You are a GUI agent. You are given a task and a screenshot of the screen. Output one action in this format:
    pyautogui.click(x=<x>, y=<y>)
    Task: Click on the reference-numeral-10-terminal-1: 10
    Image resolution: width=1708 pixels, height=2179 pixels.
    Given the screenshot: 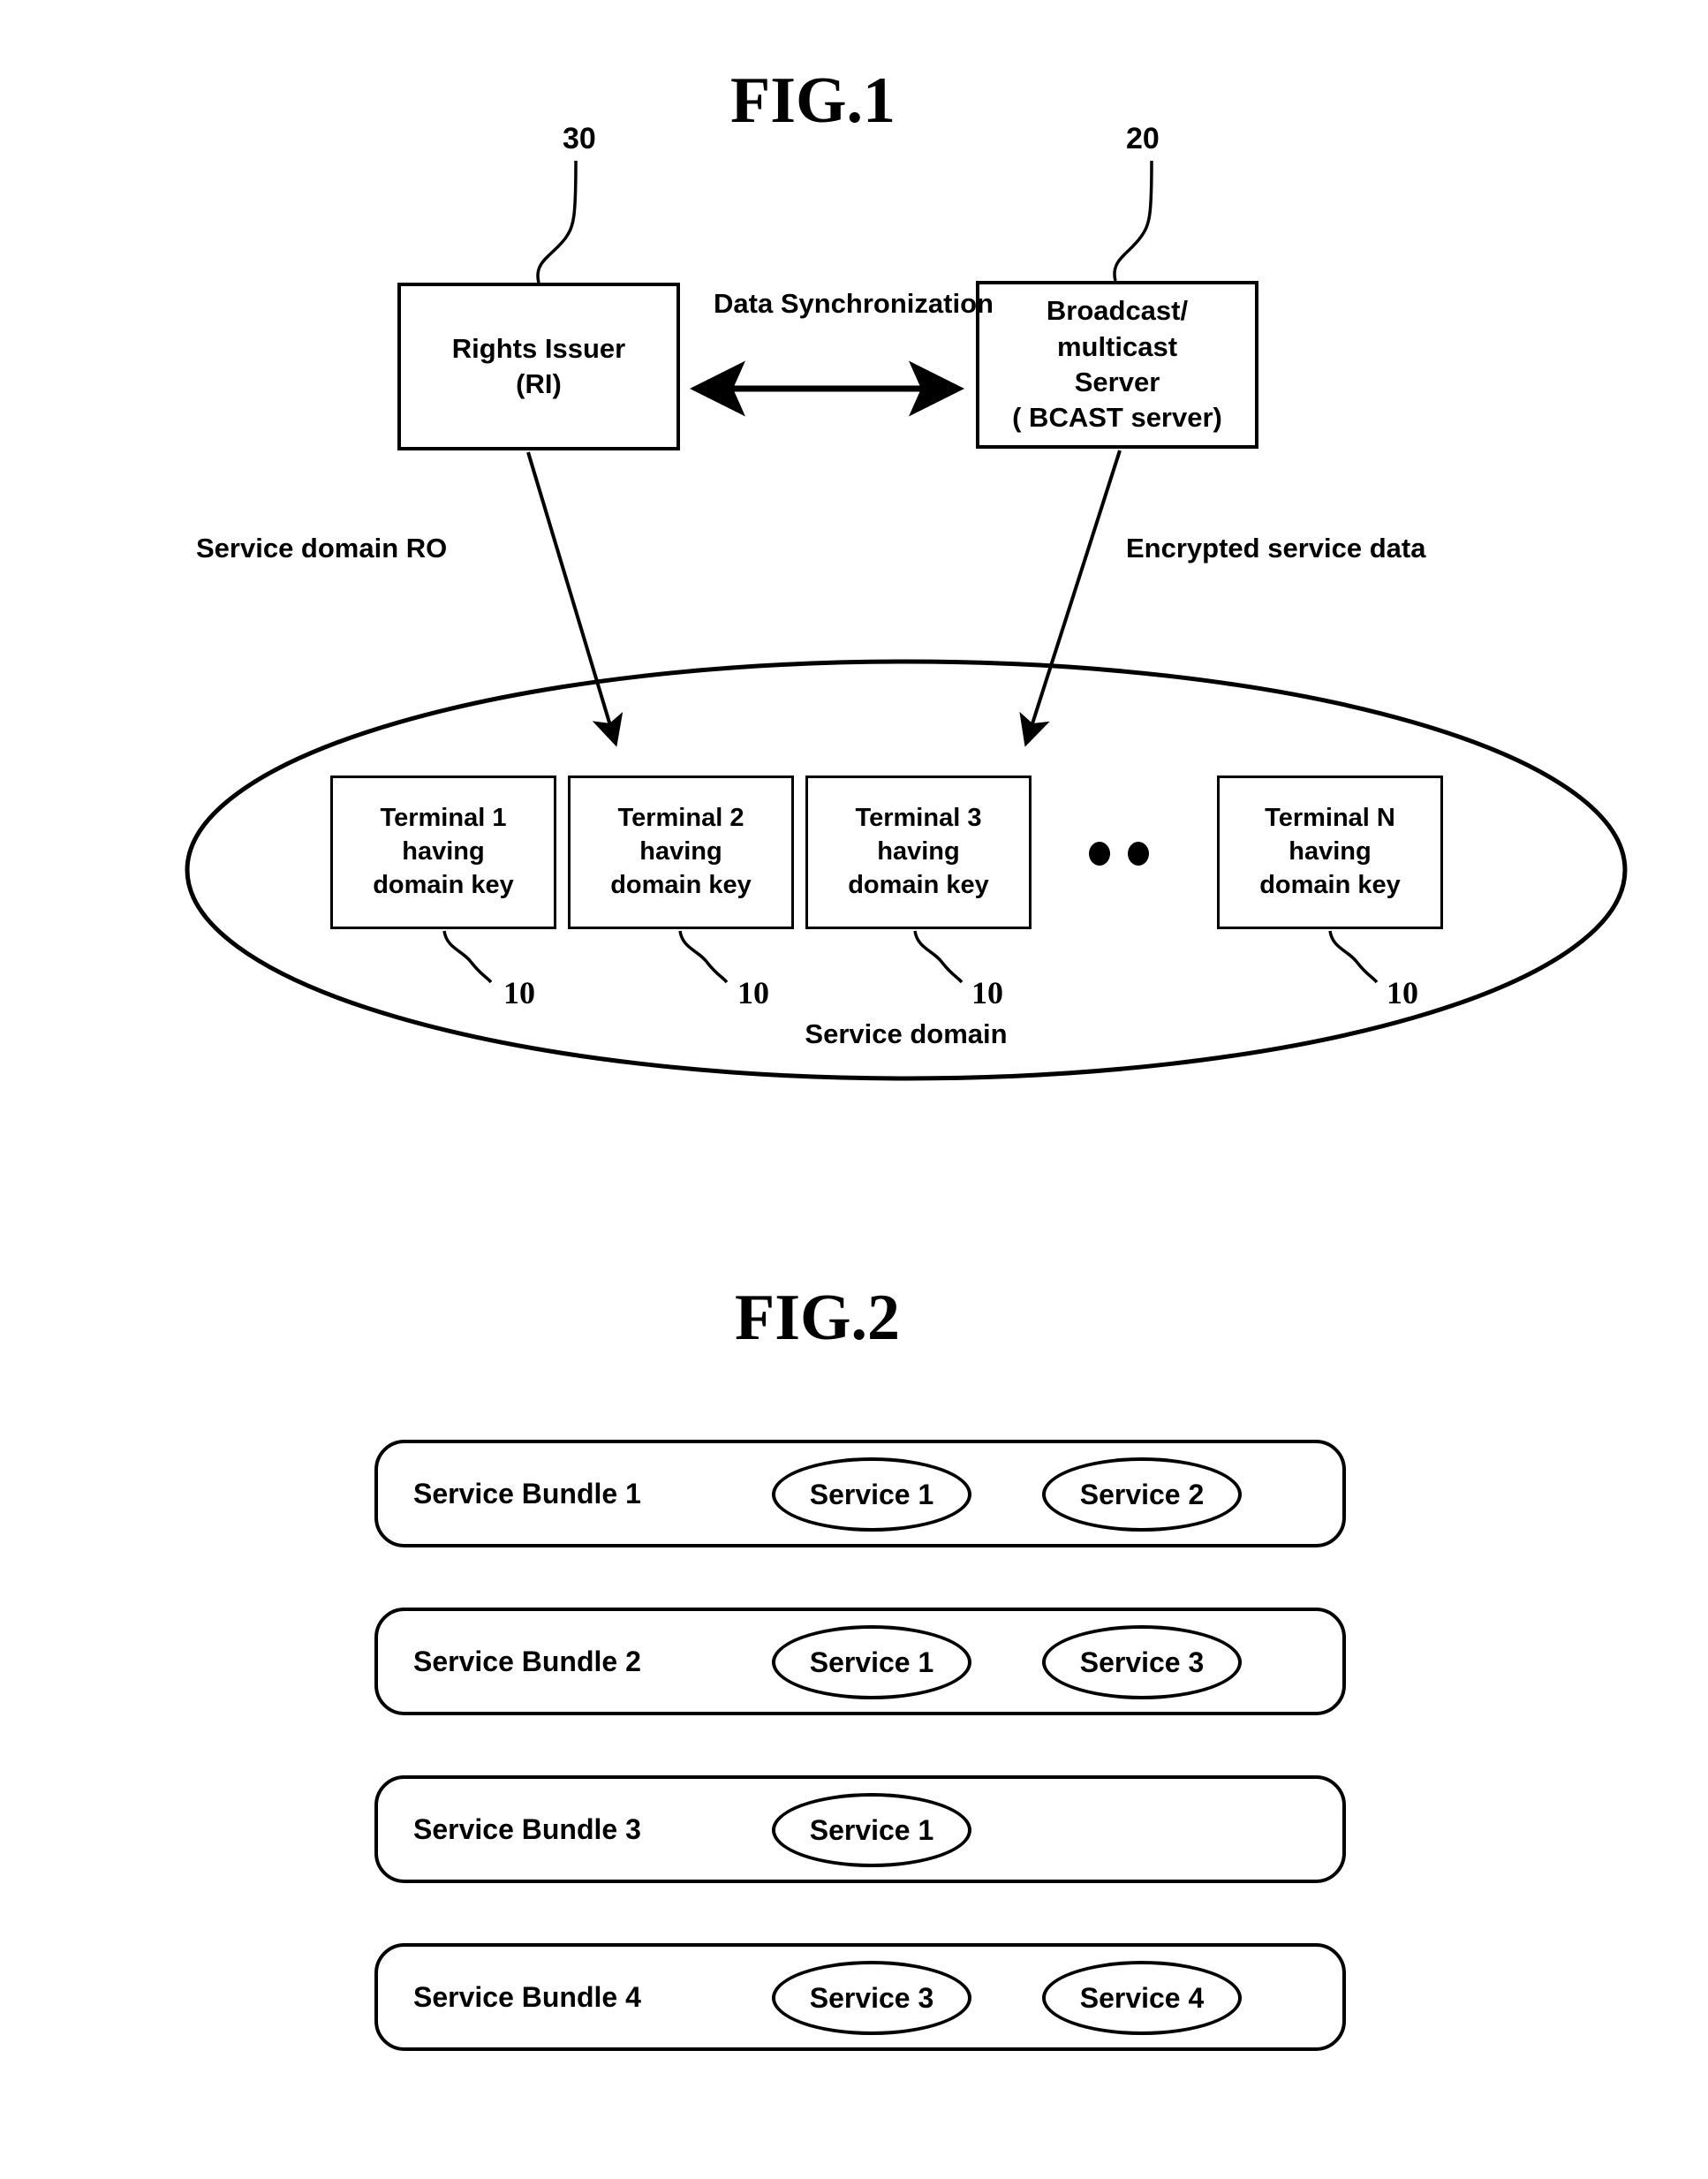 What is the action you would take?
    pyautogui.click(x=519, y=992)
    